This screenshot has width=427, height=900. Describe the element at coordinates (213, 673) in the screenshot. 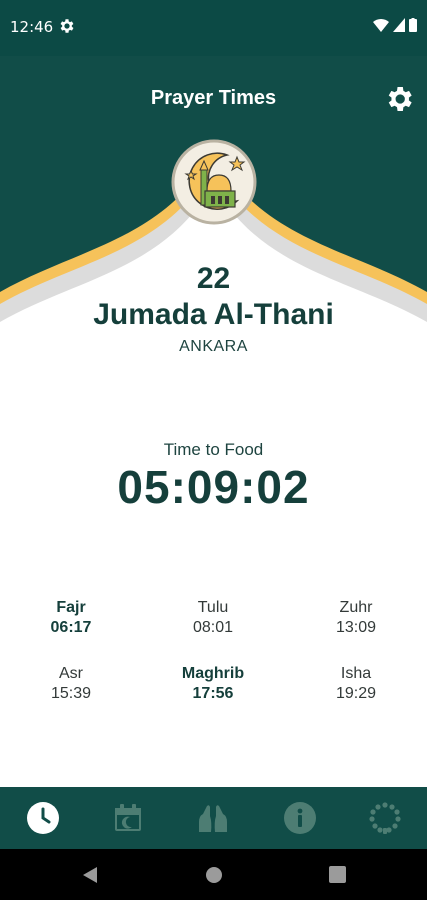

I see `prayer-name: Maghrib` at that location.